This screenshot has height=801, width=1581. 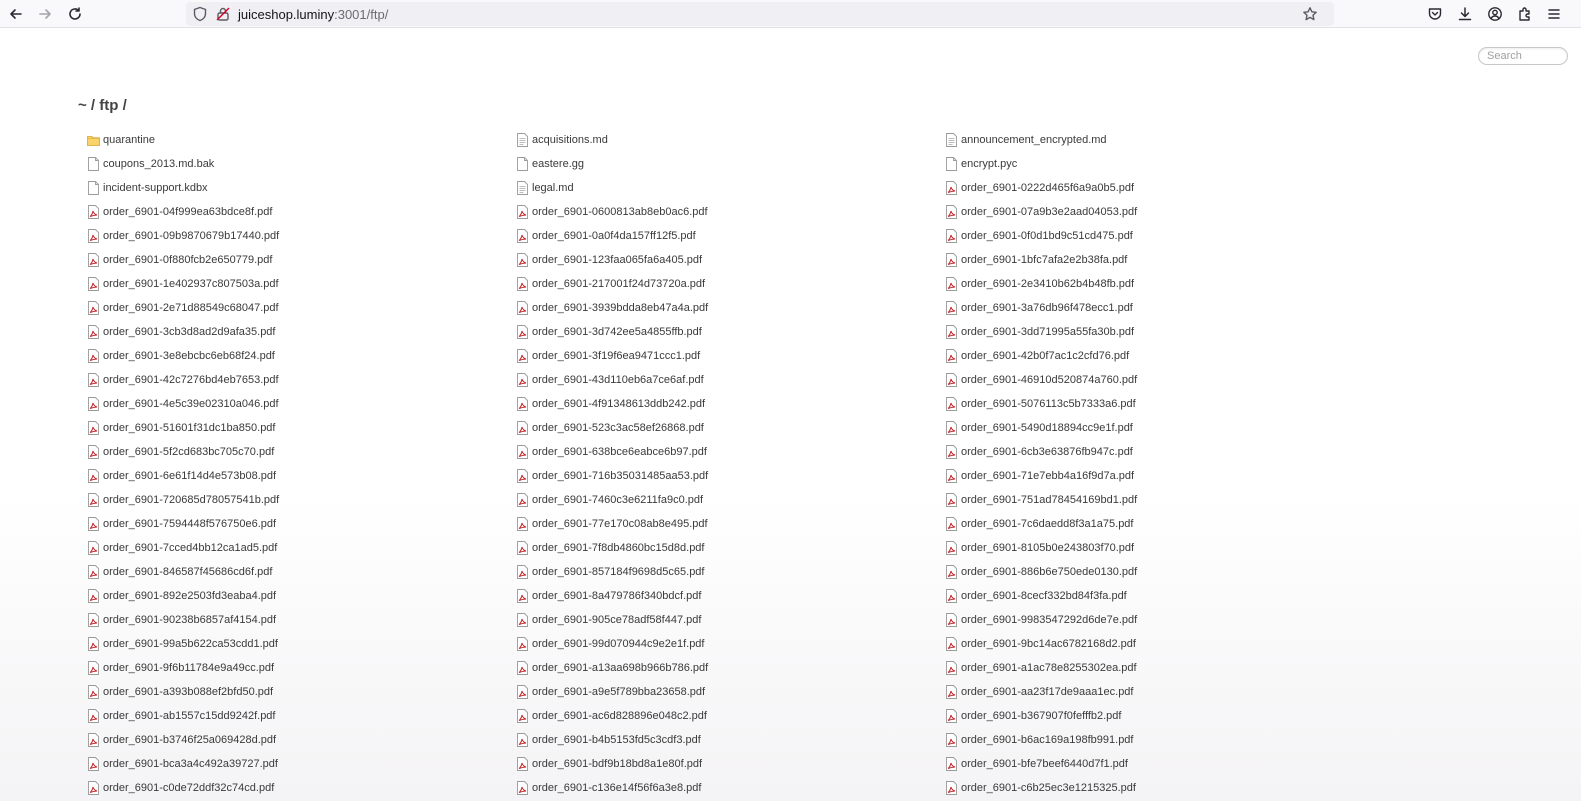 I want to click on file-link: order_6901-3cb3d8ad2d9afa35.pdf, so click(x=301, y=332).